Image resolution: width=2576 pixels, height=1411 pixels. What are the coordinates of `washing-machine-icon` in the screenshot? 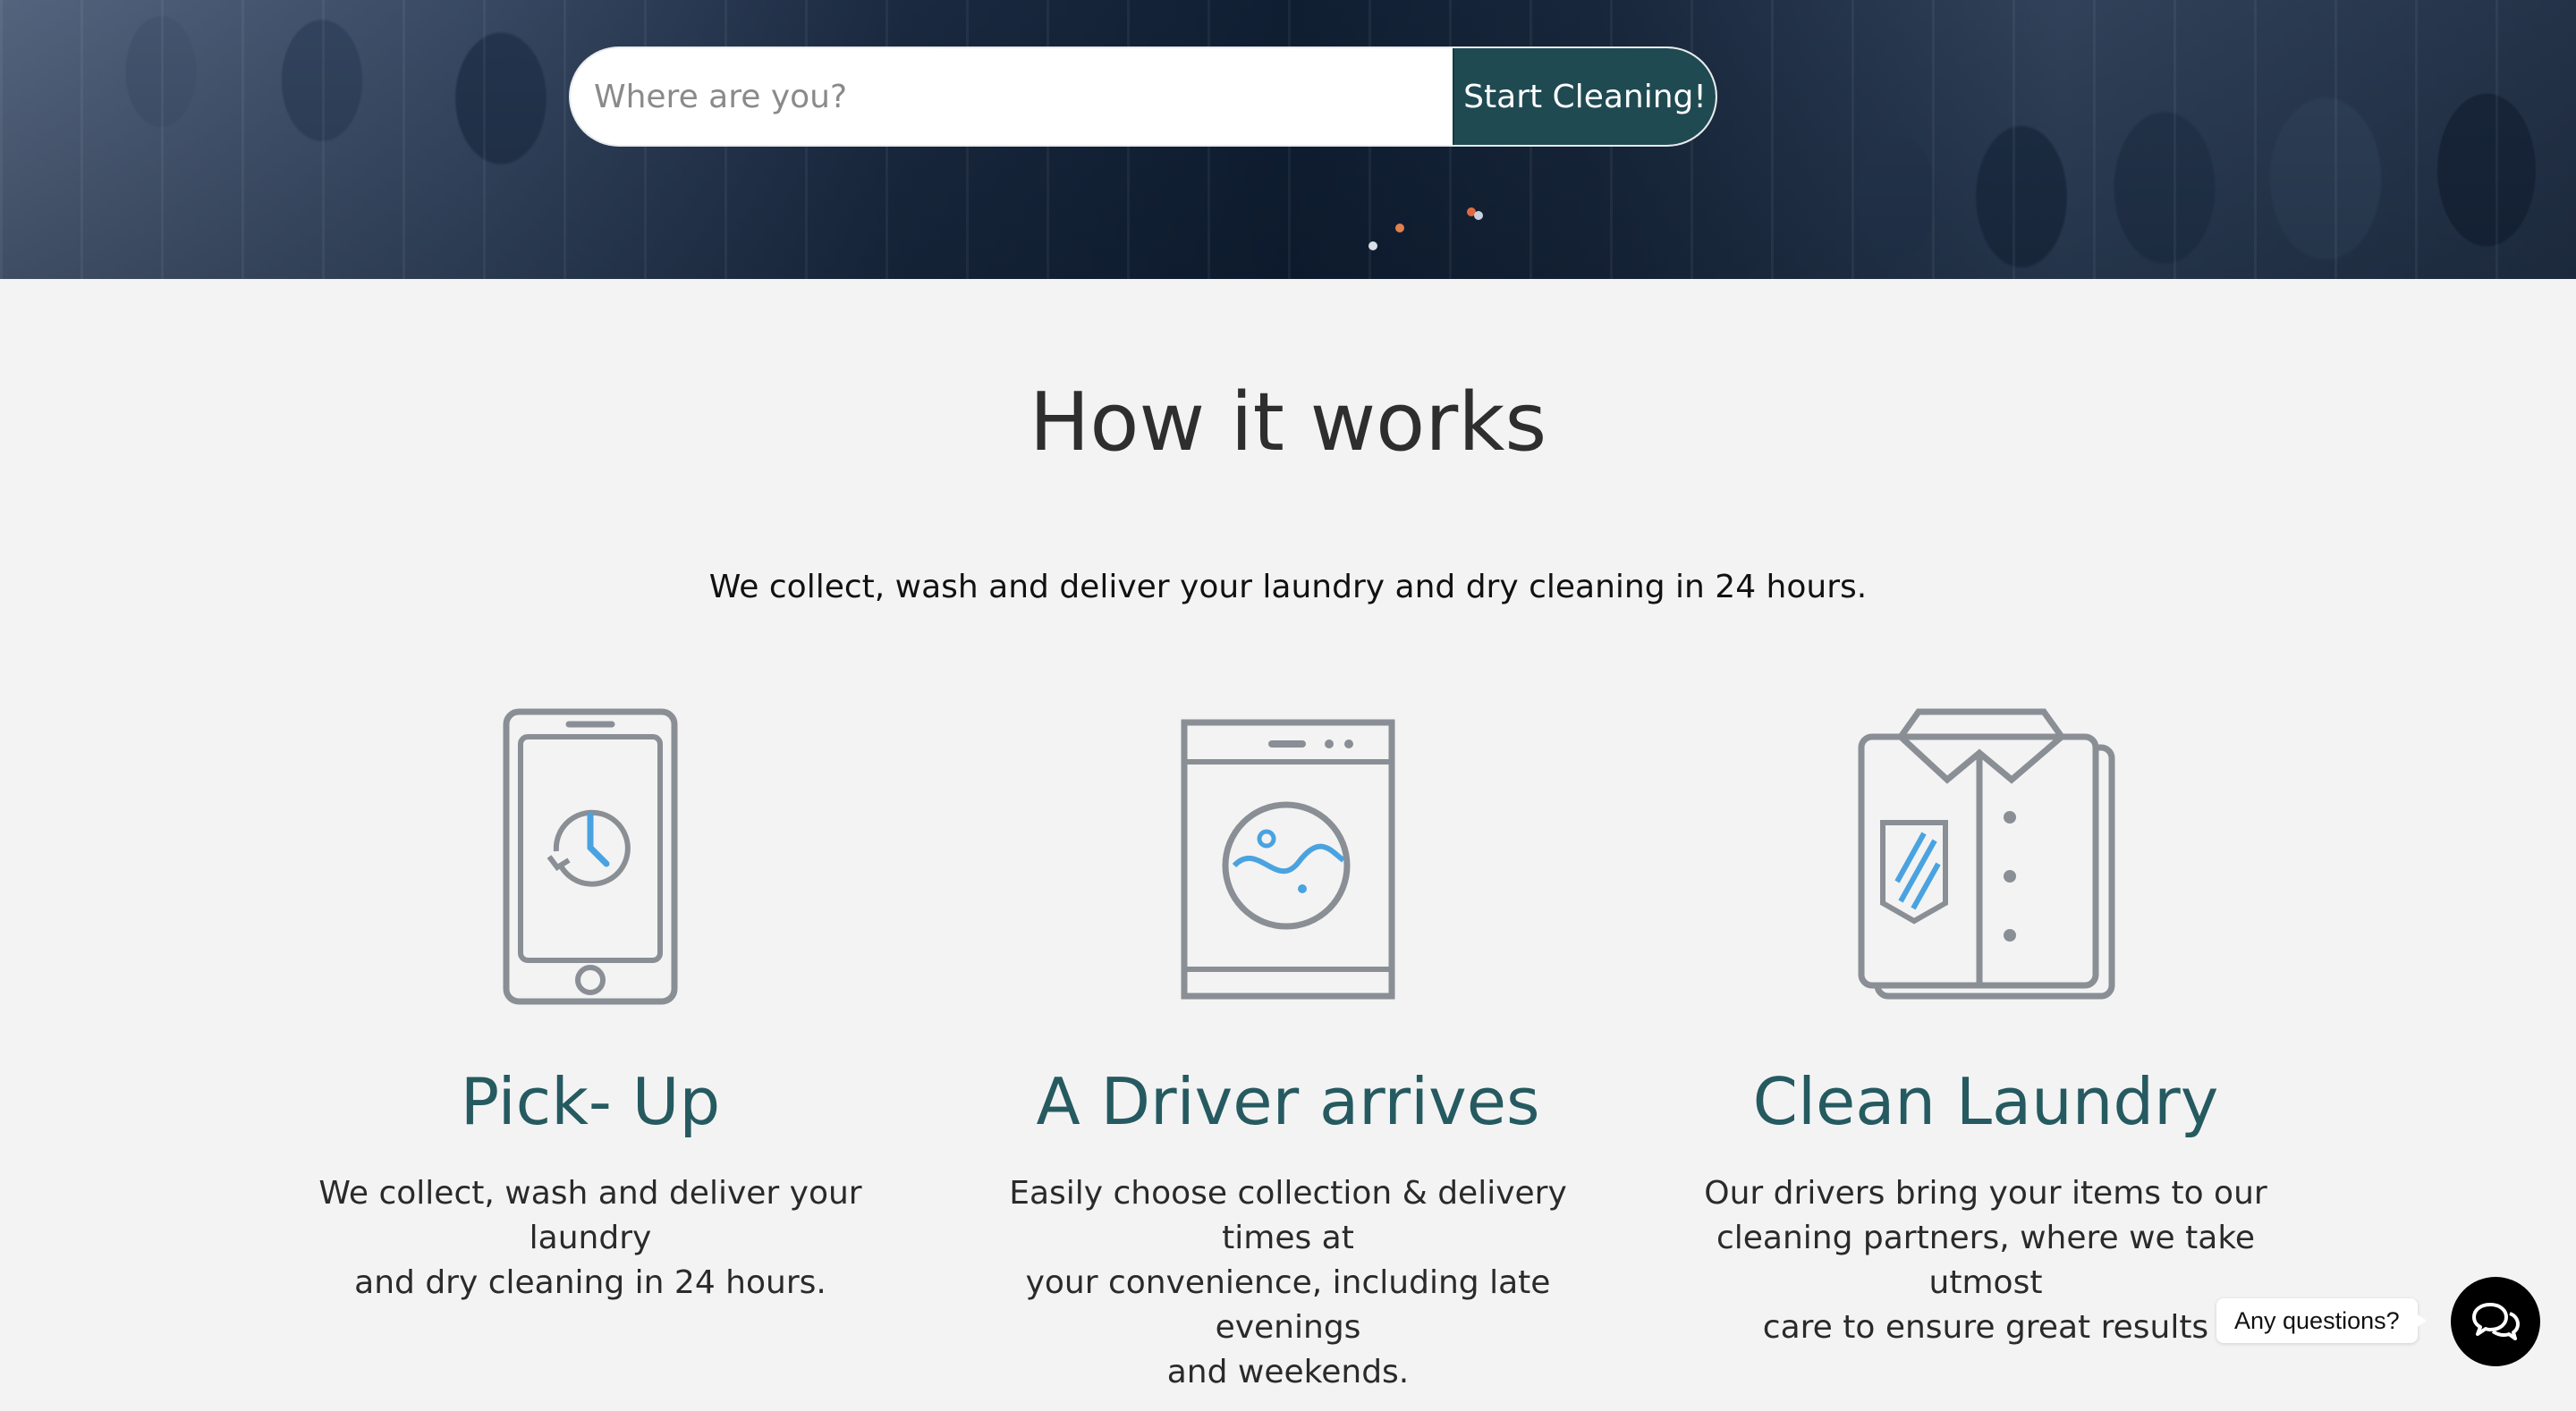 It's located at (1288, 860).